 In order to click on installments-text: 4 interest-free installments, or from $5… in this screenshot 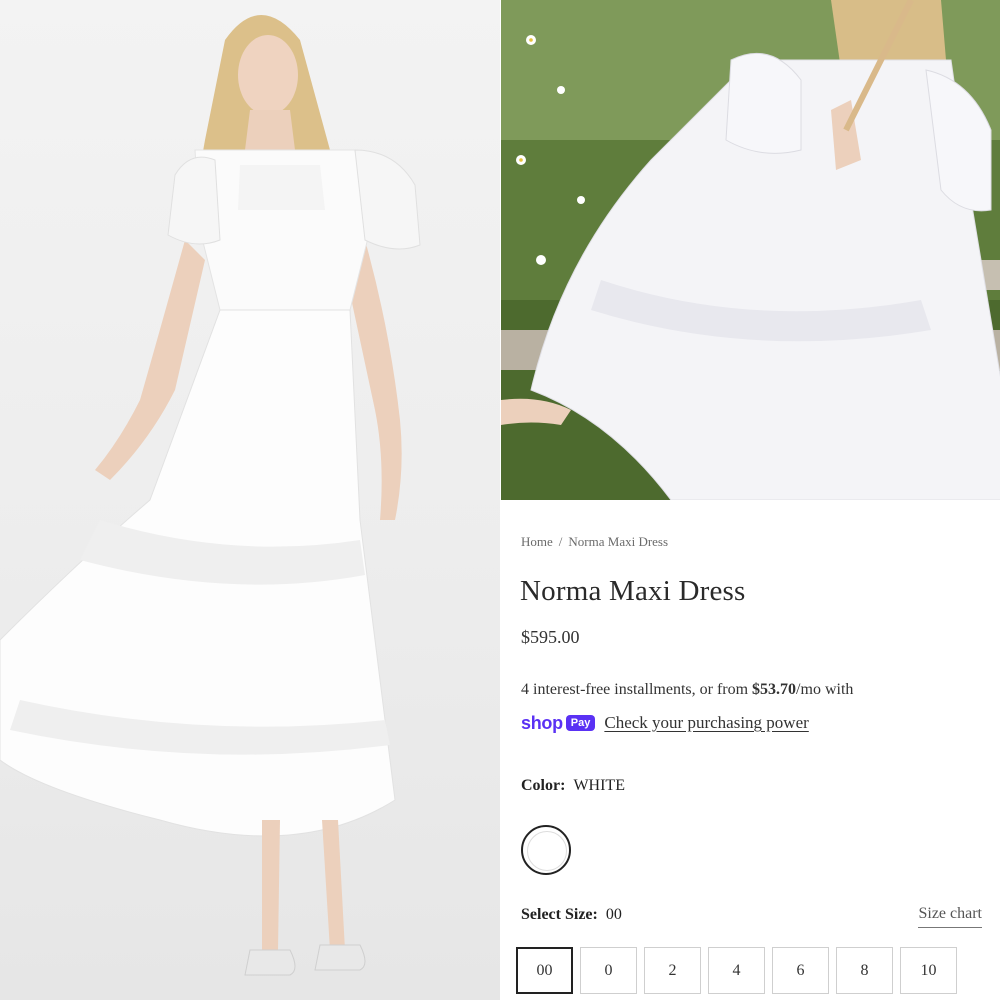, I will do `click(687, 690)`.